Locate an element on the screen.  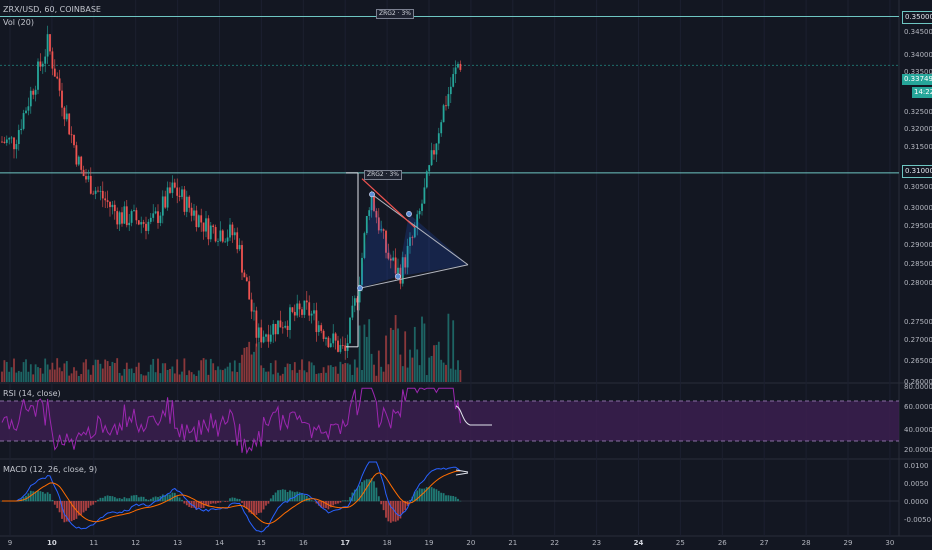
price-axis-label: 0.285000 is located at coordinates (918, 264).